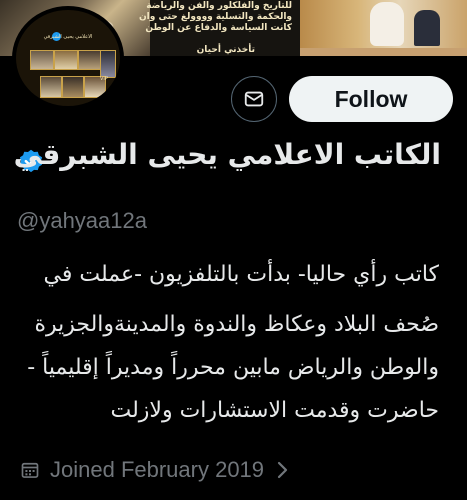 The height and width of the screenshot is (500, 467). I want to click on banner-text-line: للتاريخ والفلكلور والفن والرياضة, so click(219, 6).